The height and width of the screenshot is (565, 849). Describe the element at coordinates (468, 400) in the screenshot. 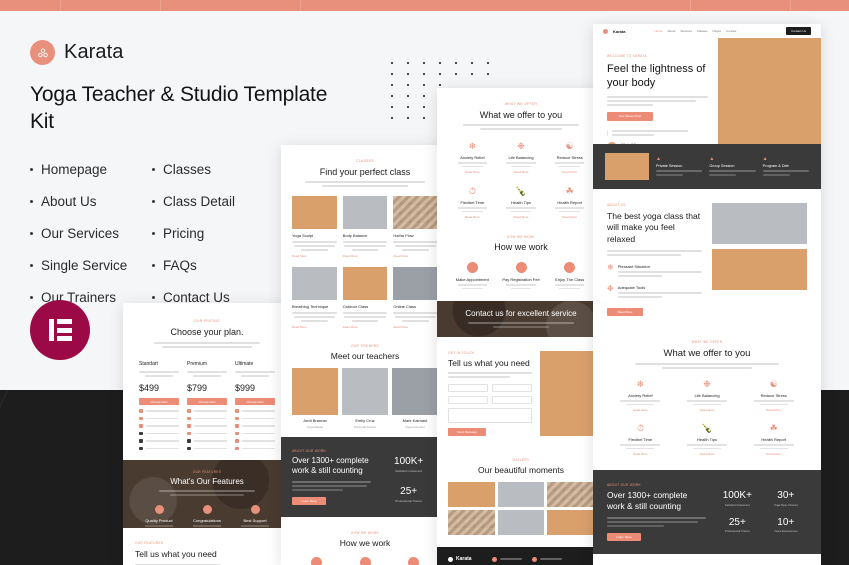

I see `email-field` at that location.